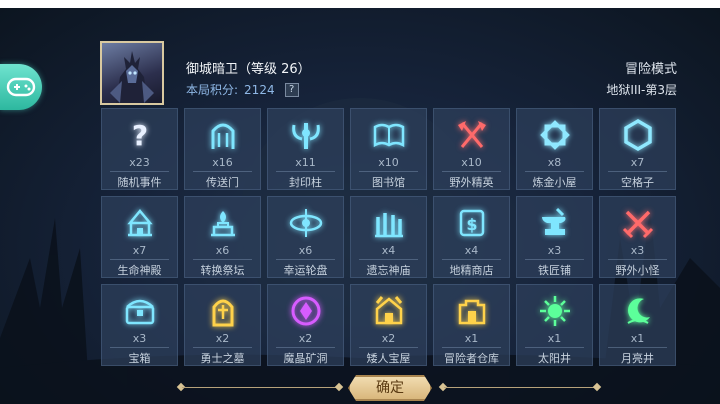 This screenshot has height=404, width=720. I want to click on tile-question: ? x23 随机事件, so click(139, 149).